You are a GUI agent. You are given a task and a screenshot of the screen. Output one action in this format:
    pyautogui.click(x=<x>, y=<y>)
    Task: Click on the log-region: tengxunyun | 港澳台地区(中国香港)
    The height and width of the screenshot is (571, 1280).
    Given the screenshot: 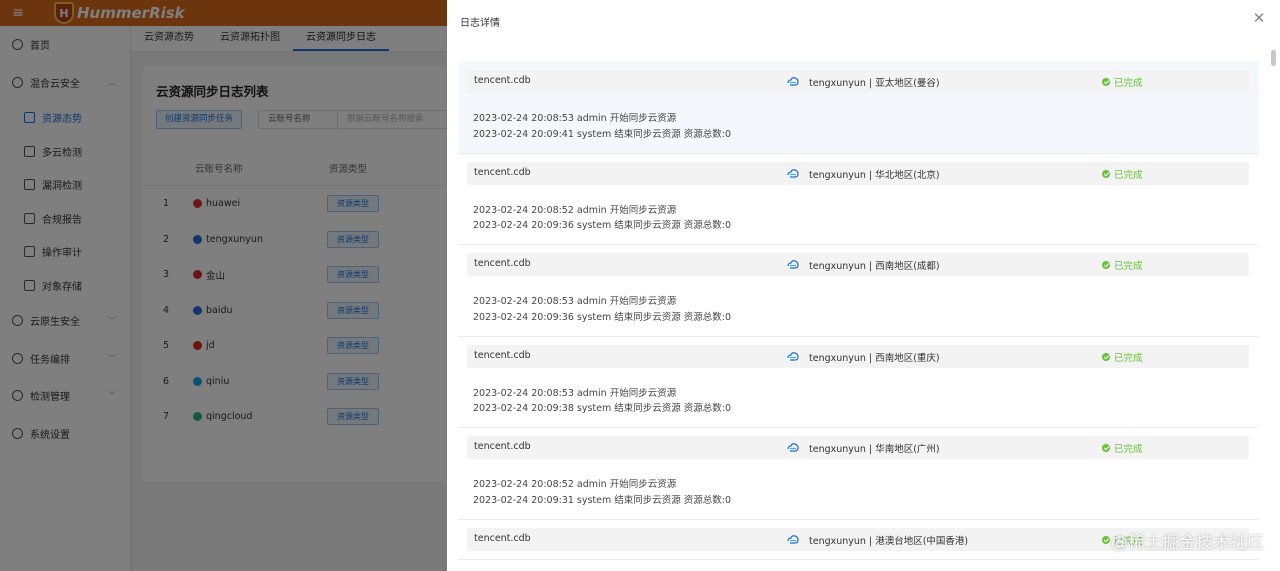 What is the action you would take?
    pyautogui.click(x=889, y=541)
    